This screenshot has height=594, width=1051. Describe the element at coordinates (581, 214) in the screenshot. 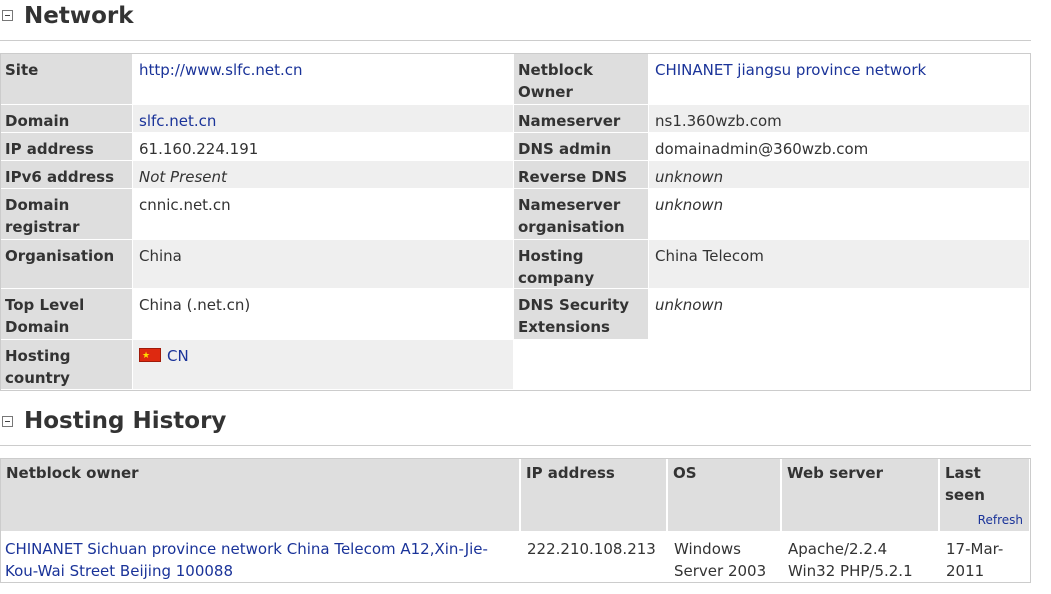

I see `label-nameserver-organisation: Nameserver organisation` at that location.